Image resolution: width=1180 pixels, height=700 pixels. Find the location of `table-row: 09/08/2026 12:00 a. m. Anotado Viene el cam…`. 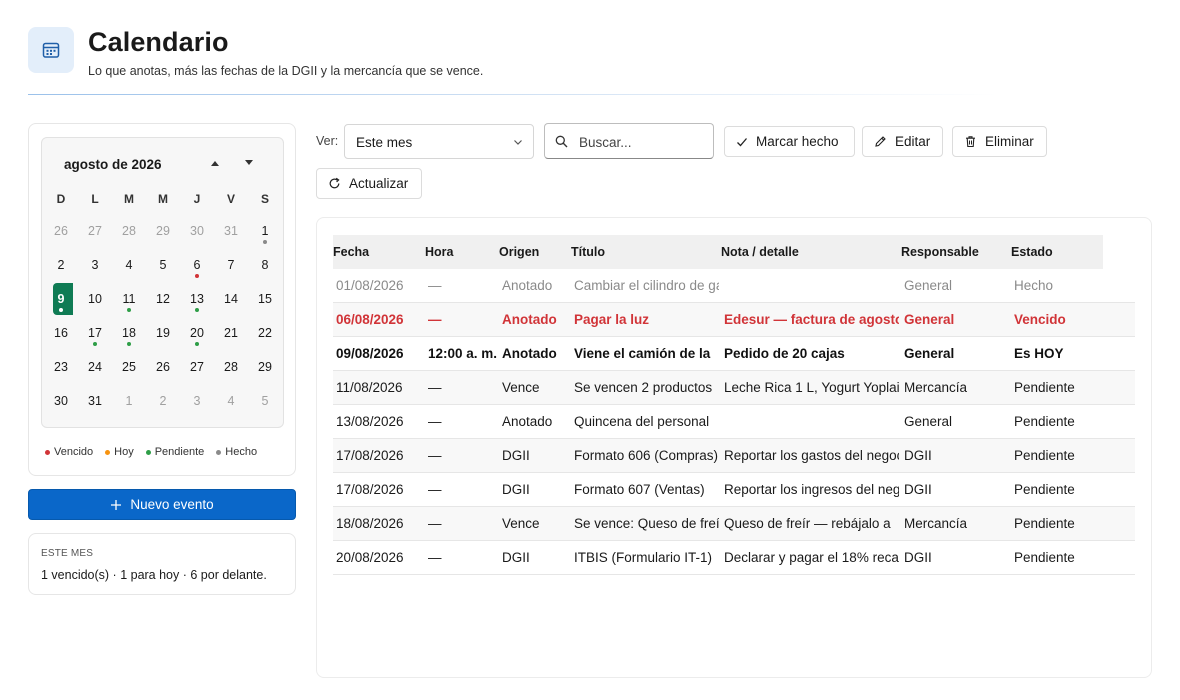

table-row: 09/08/2026 12:00 a. m. Anotado Viene el cam… is located at coordinates (734, 354).